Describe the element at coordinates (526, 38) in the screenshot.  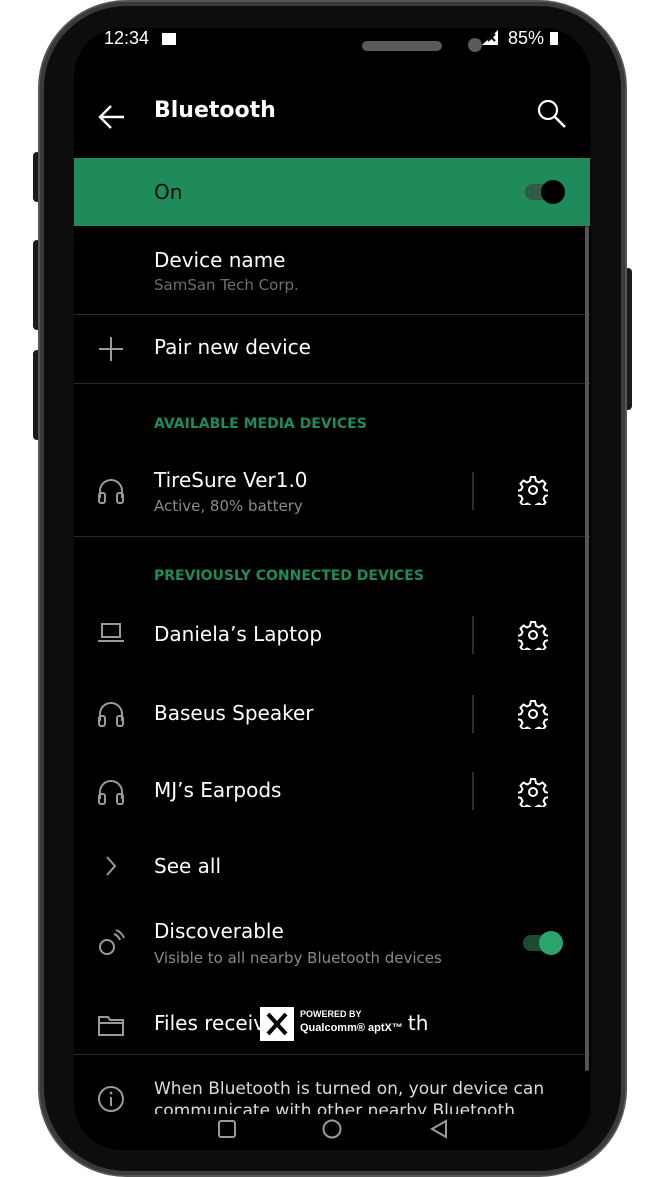
I see `battery-percentage: 85%` at that location.